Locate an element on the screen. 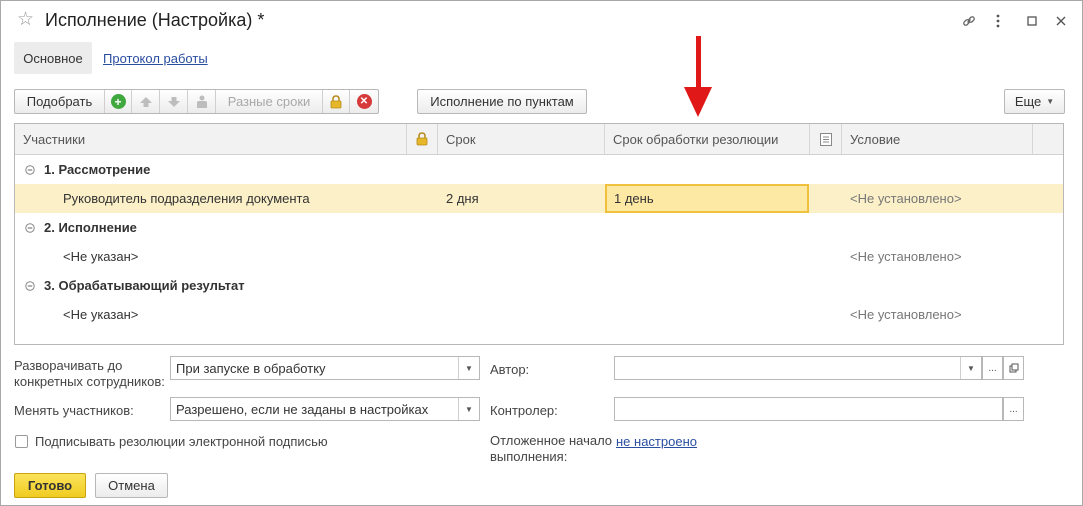  author-field: ▼ is located at coordinates (798, 368).